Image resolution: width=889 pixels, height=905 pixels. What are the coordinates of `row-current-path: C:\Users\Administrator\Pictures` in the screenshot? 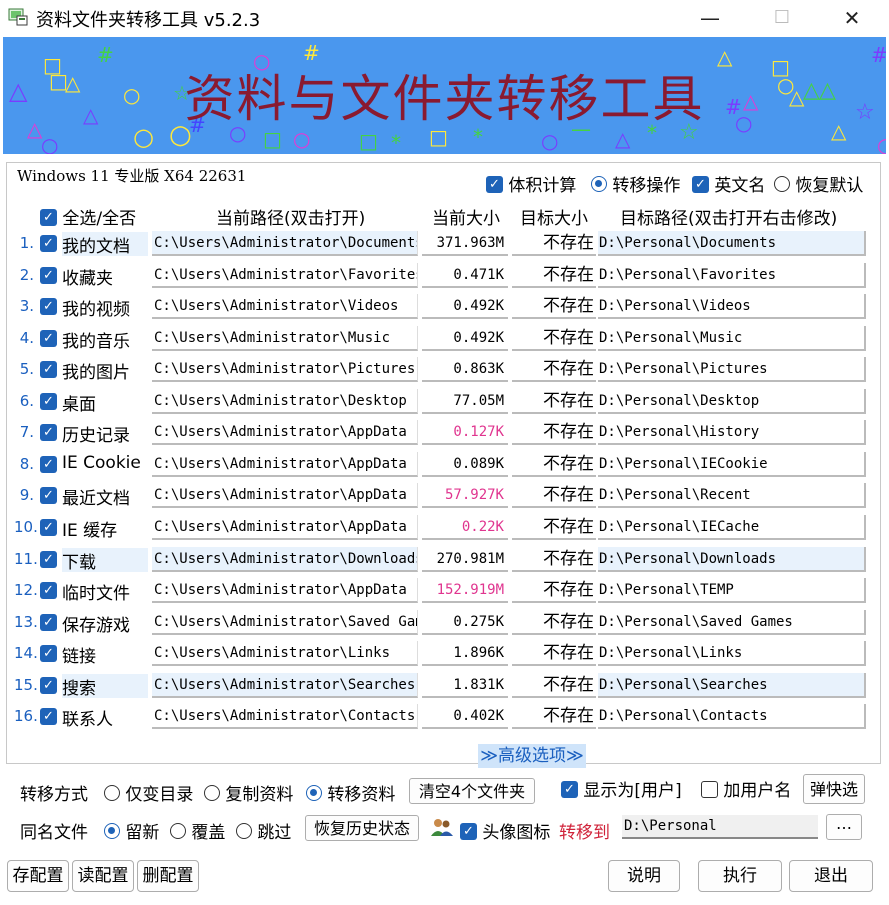 It's located at (285, 369).